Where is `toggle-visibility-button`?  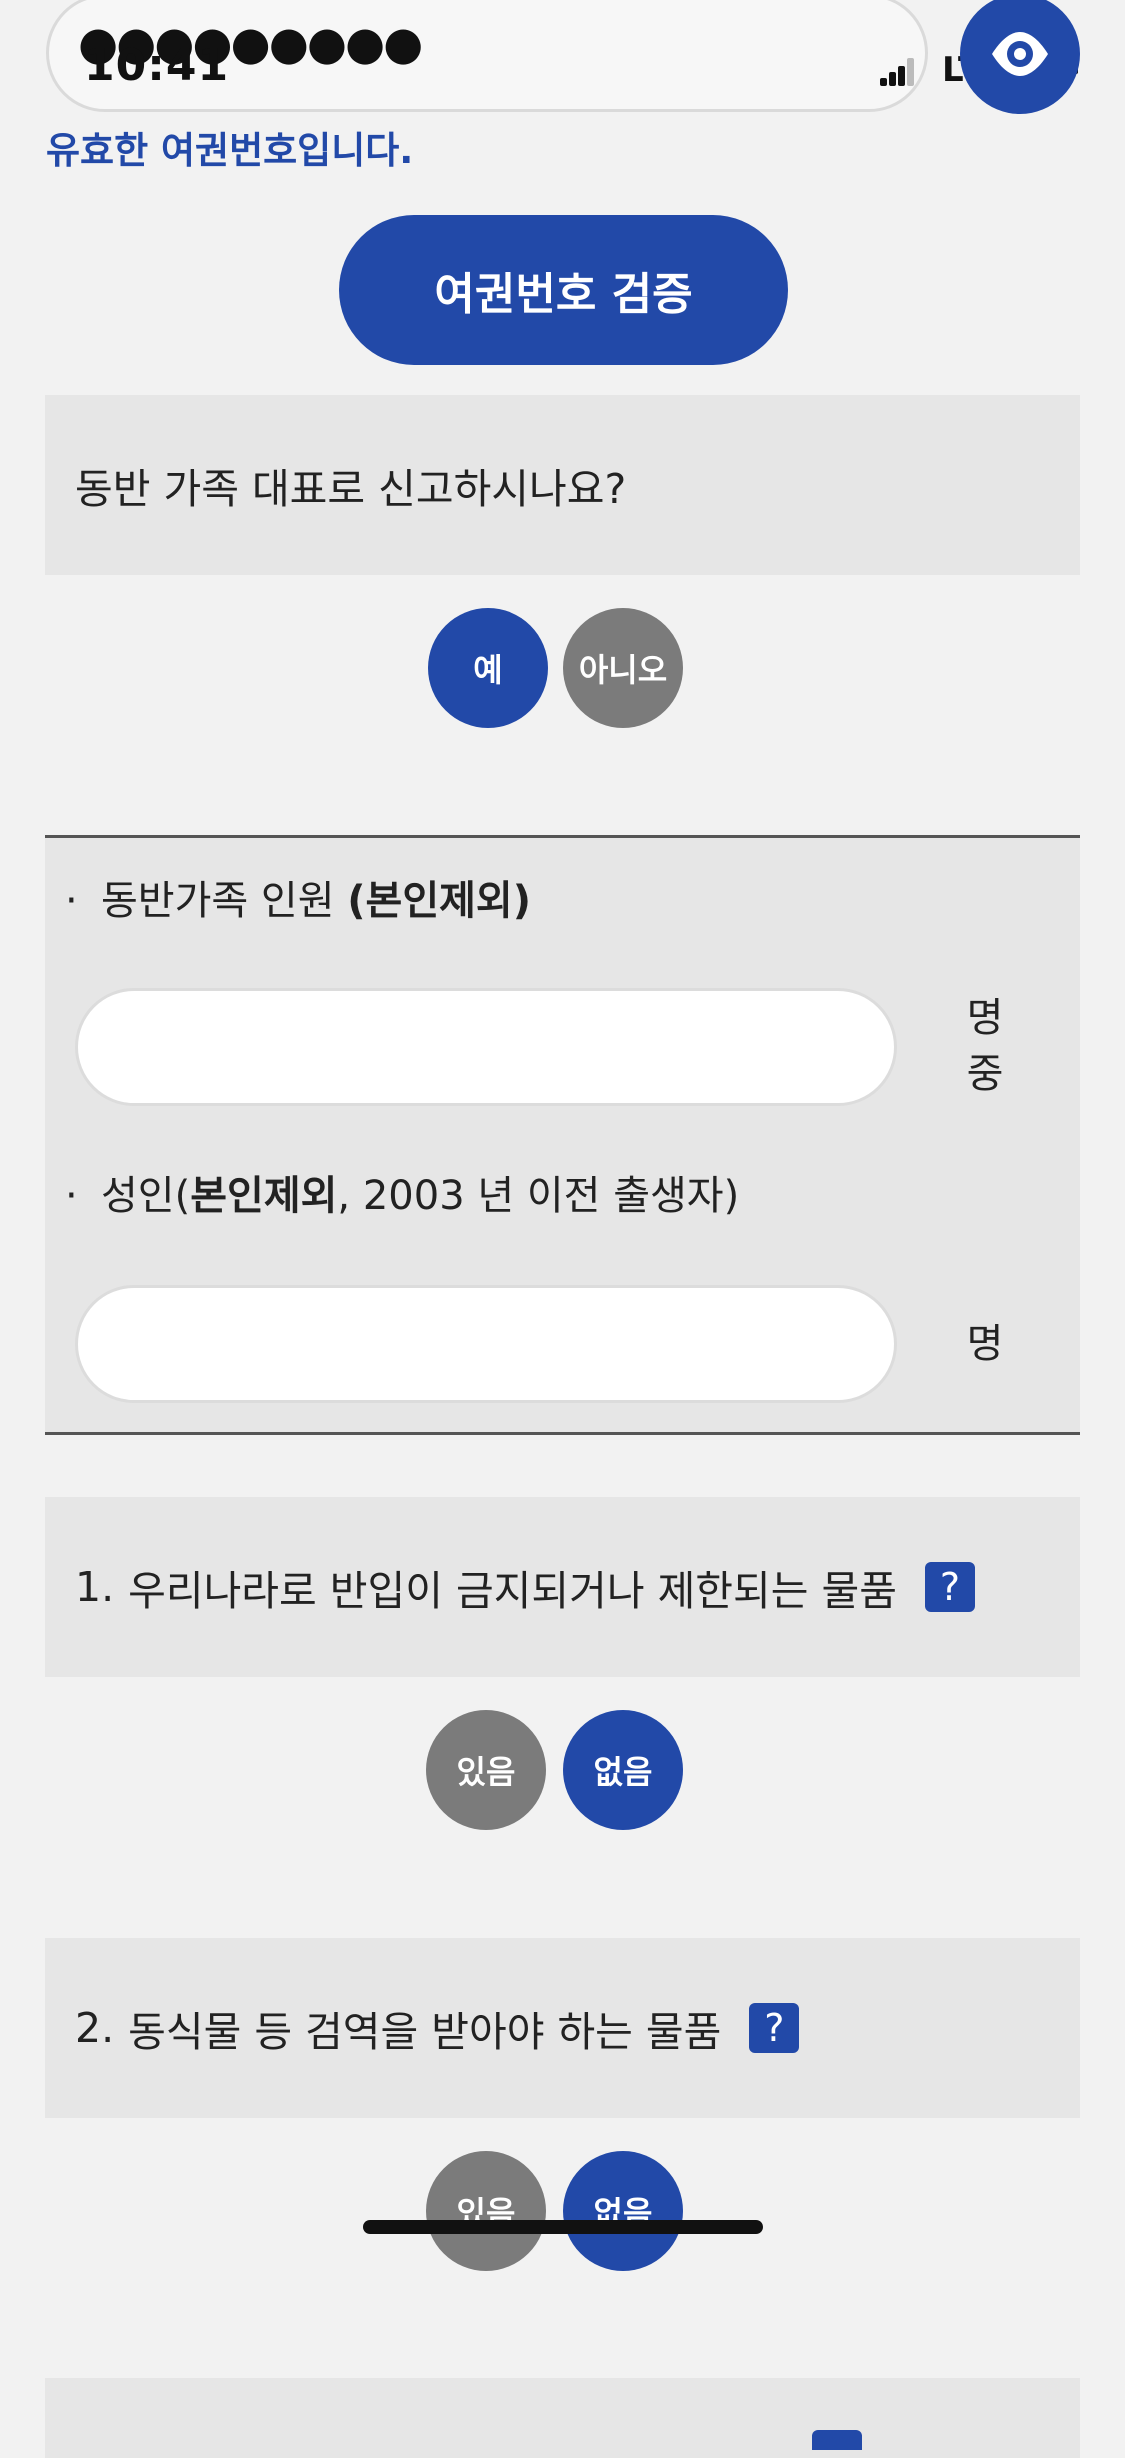
toggle-visibility-button is located at coordinates (1020, 57).